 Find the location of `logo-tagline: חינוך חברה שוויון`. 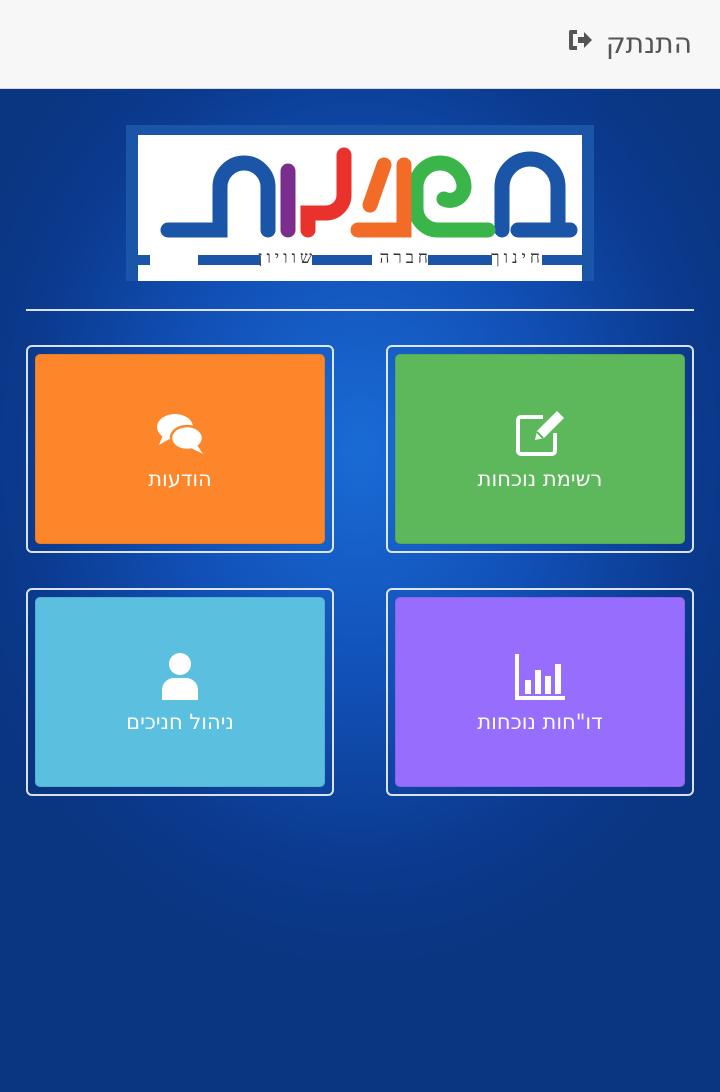

logo-tagline: חינוך חברה שוויון is located at coordinates (360, 260).